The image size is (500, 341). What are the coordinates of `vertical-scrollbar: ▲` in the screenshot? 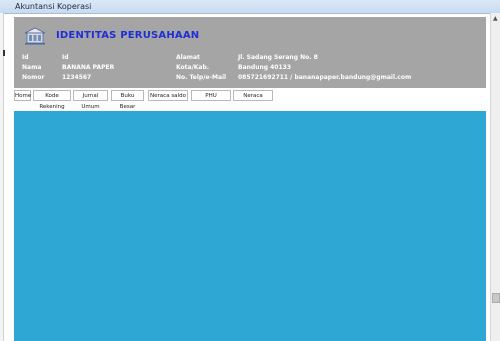 It's located at (495, 177).